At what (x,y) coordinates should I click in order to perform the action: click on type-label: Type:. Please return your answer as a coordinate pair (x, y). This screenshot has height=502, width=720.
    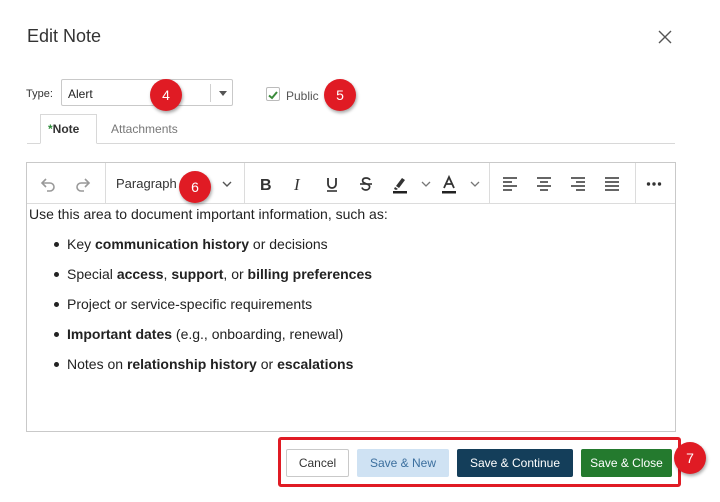
    Looking at the image, I should click on (39, 94).